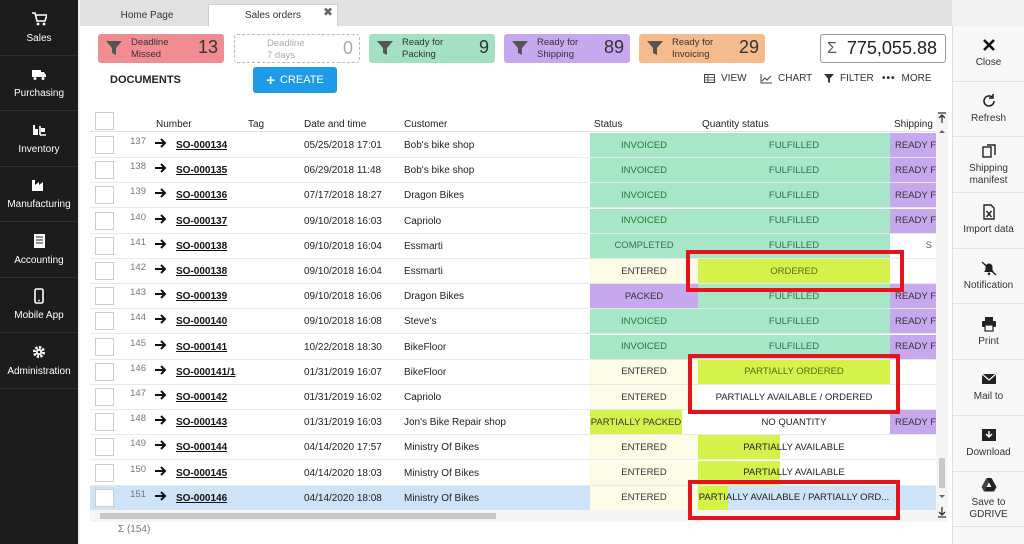 This screenshot has height=544, width=1024. Describe the element at coordinates (39, 28) in the screenshot. I see `nav-item-sales: Sales` at that location.